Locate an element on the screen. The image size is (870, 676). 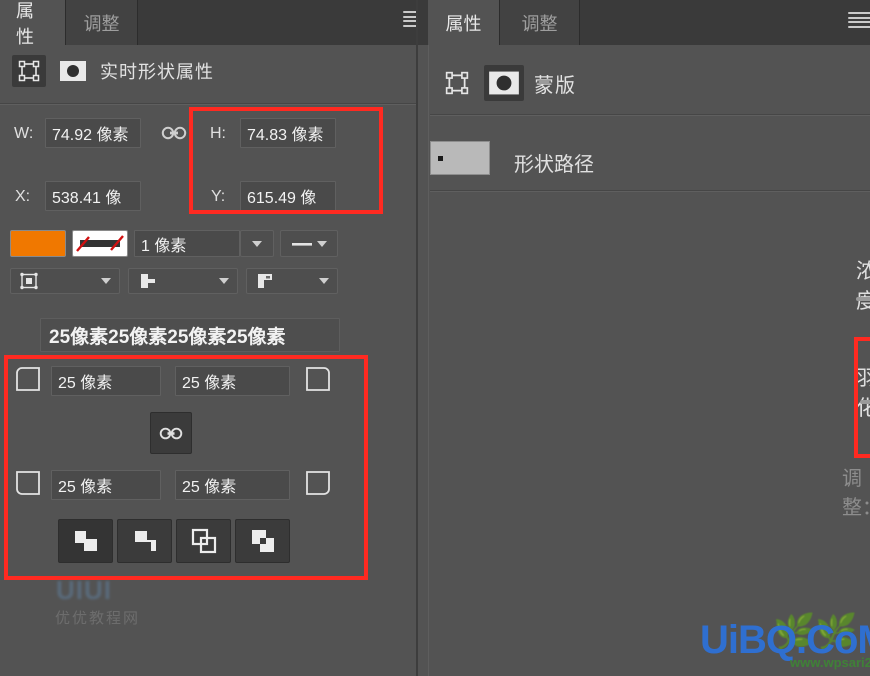
feather-label: 羽化： is located at coordinates (863, 393).